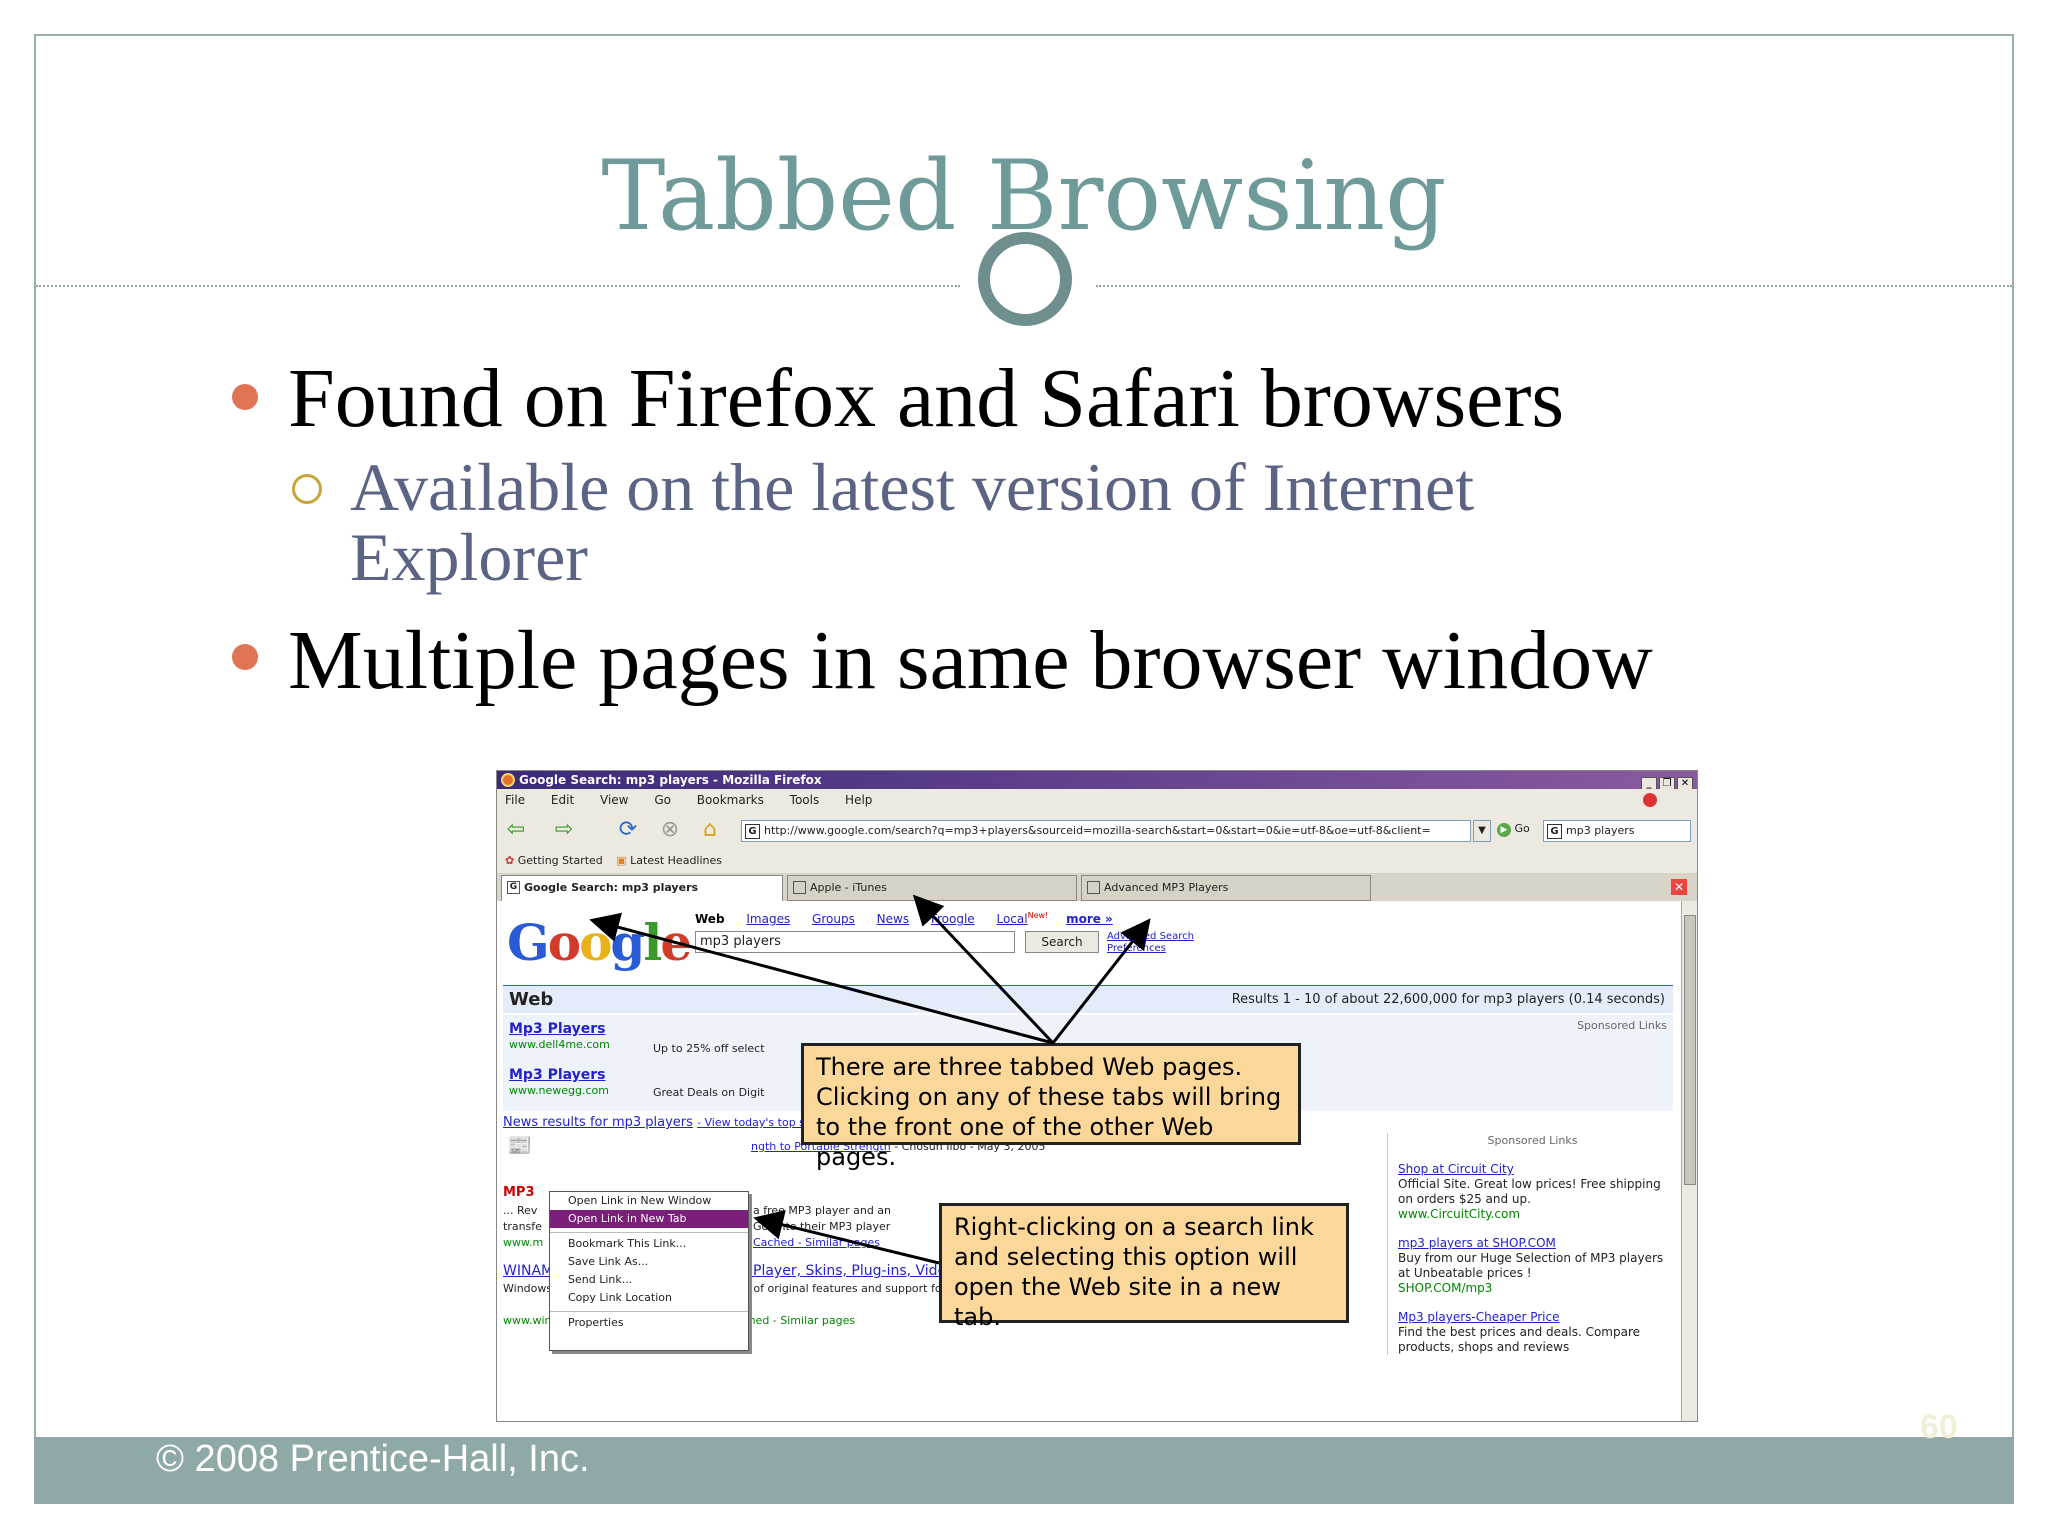 The height and width of the screenshot is (1536, 2048). I want to click on sponsored-desc: Up to 25% off select, so click(709, 1048).